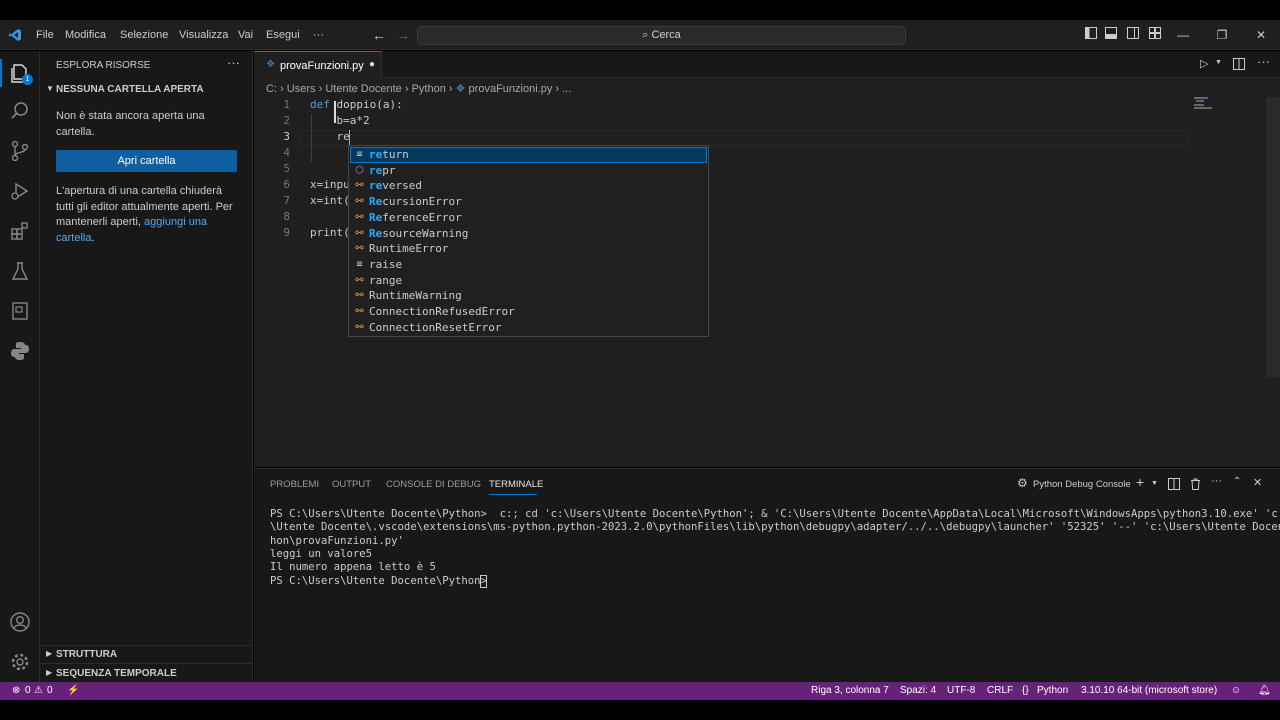  What do you see at coordinates (20, 351) in the screenshot?
I see `python-icon` at bounding box center [20, 351].